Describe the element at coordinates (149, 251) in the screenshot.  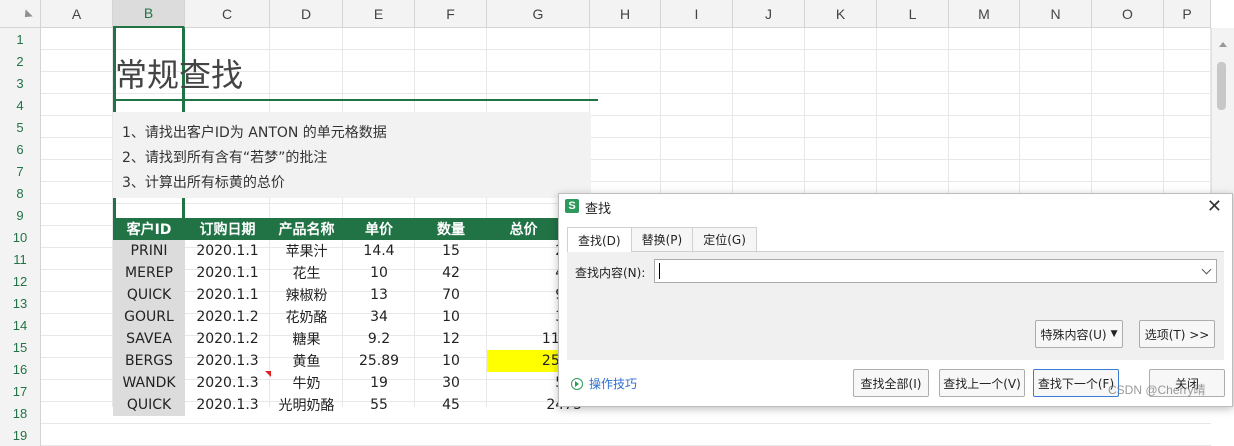
I see `table-cell: PRINI` at that location.